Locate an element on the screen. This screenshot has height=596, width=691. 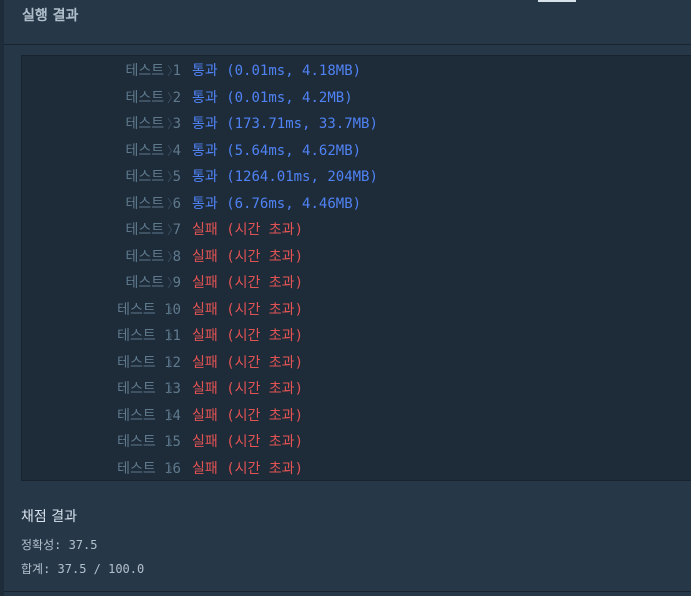
result-header: 실행 결과 is located at coordinates (347, 22).